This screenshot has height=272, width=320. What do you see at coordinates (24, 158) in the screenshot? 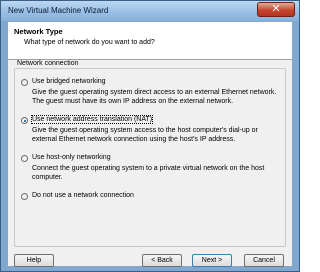
I see `radio-host-only` at bounding box center [24, 158].